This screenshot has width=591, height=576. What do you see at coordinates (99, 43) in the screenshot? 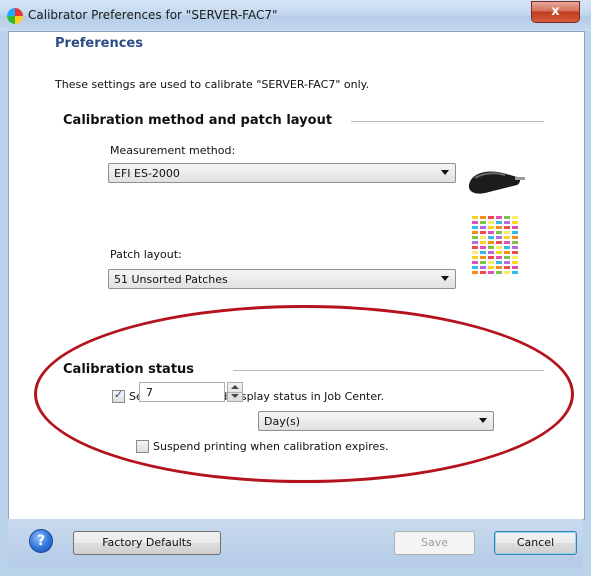
I see `page-title: Preferences` at bounding box center [99, 43].